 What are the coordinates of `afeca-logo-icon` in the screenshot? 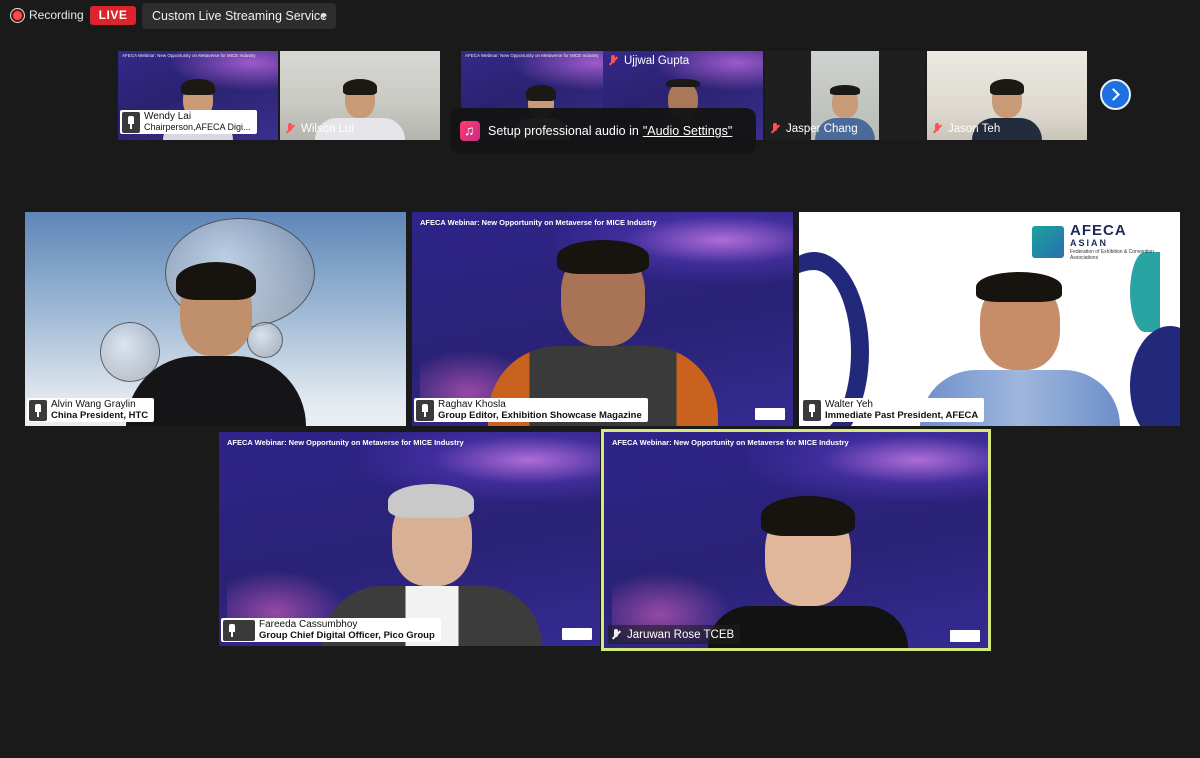 It's located at (1048, 242).